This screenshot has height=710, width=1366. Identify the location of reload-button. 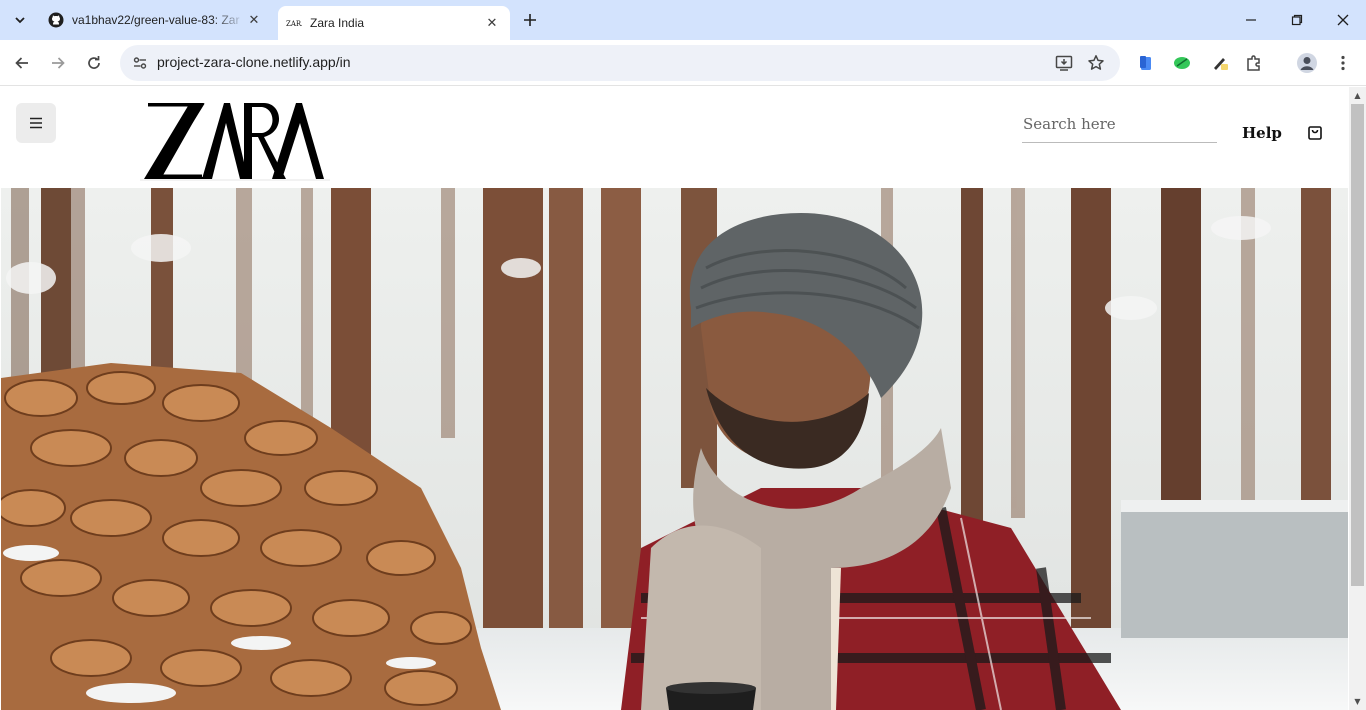
(94, 63).